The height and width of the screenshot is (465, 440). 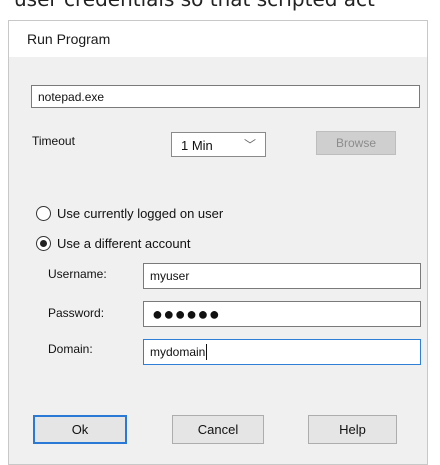 What do you see at coordinates (43, 213) in the screenshot?
I see `radio-current-user-control` at bounding box center [43, 213].